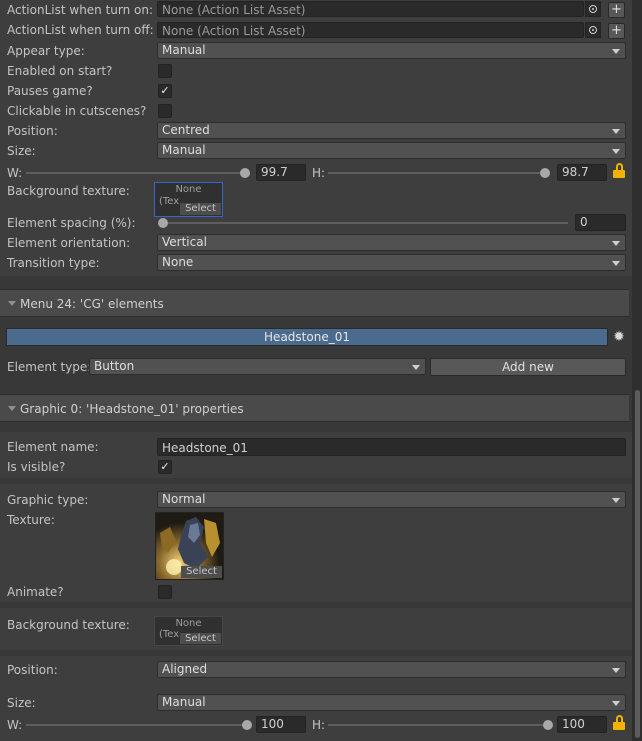  I want to click on pauses-game-checkbox: ✓, so click(165, 91).